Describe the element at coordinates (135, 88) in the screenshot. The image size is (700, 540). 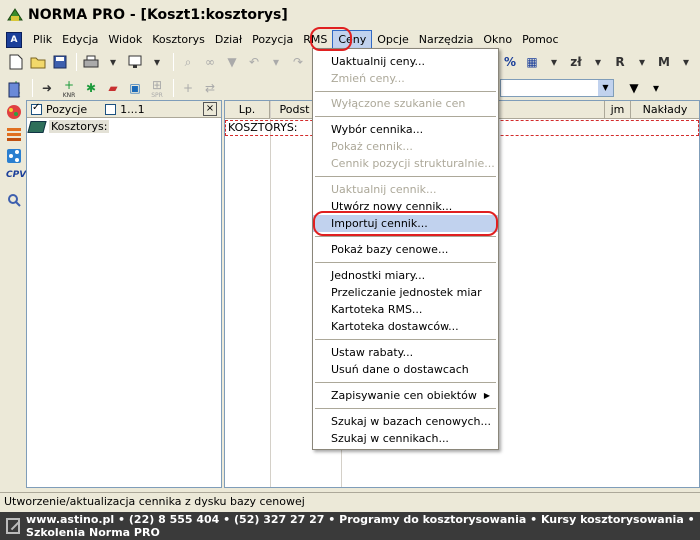
I see `equipment-icon: ▣` at that location.